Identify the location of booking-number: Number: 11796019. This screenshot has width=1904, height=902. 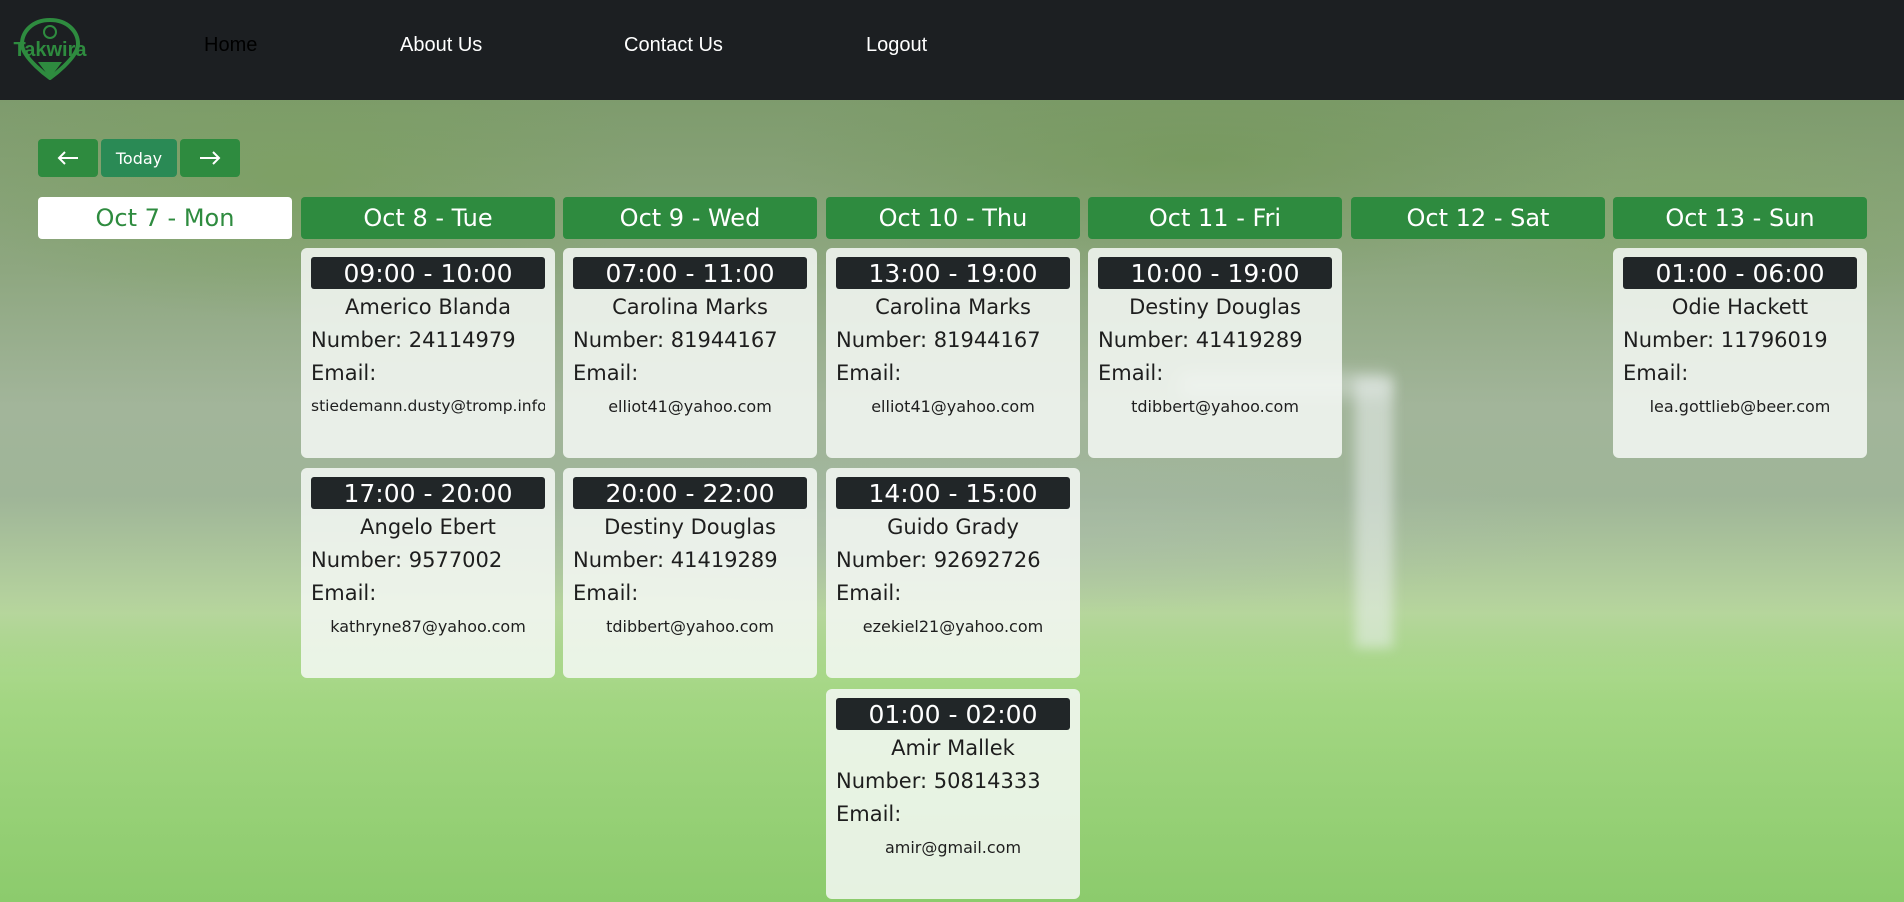
(1725, 340).